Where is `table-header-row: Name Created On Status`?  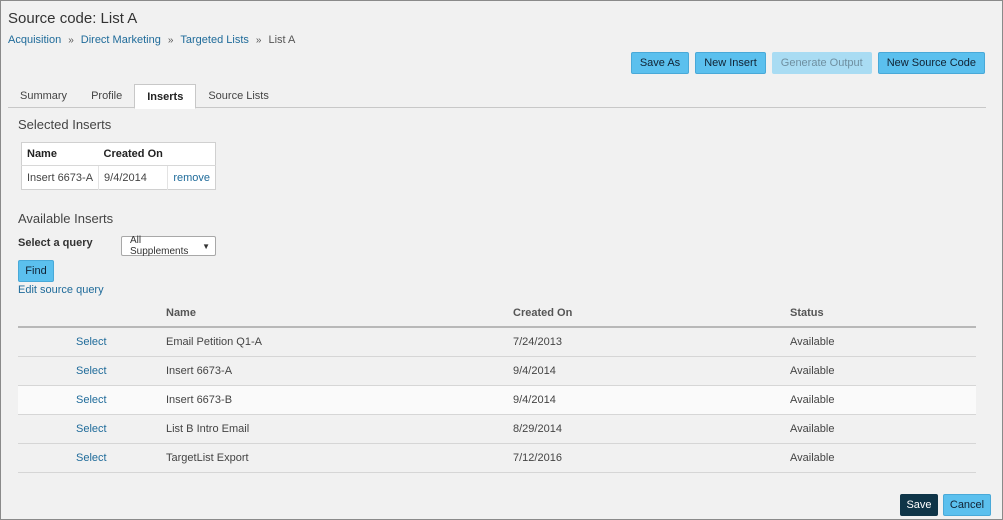 table-header-row: Name Created On Status is located at coordinates (497, 314).